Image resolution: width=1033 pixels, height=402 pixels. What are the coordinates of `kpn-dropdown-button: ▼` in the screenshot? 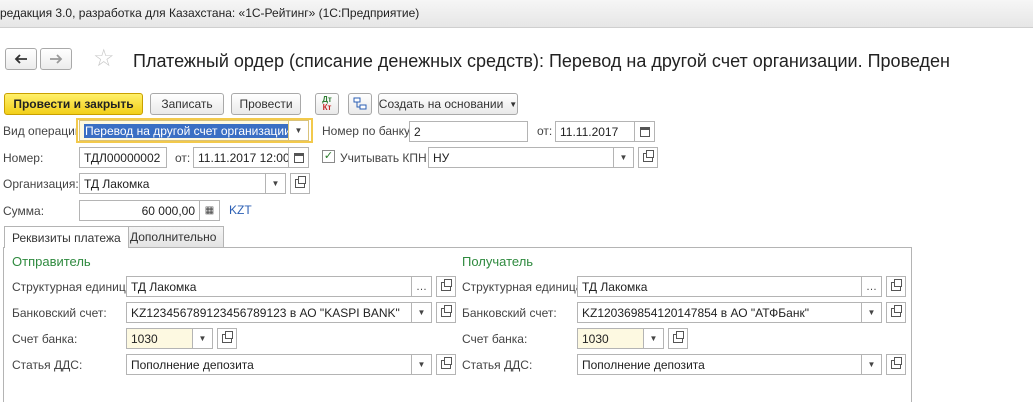 It's located at (624, 157).